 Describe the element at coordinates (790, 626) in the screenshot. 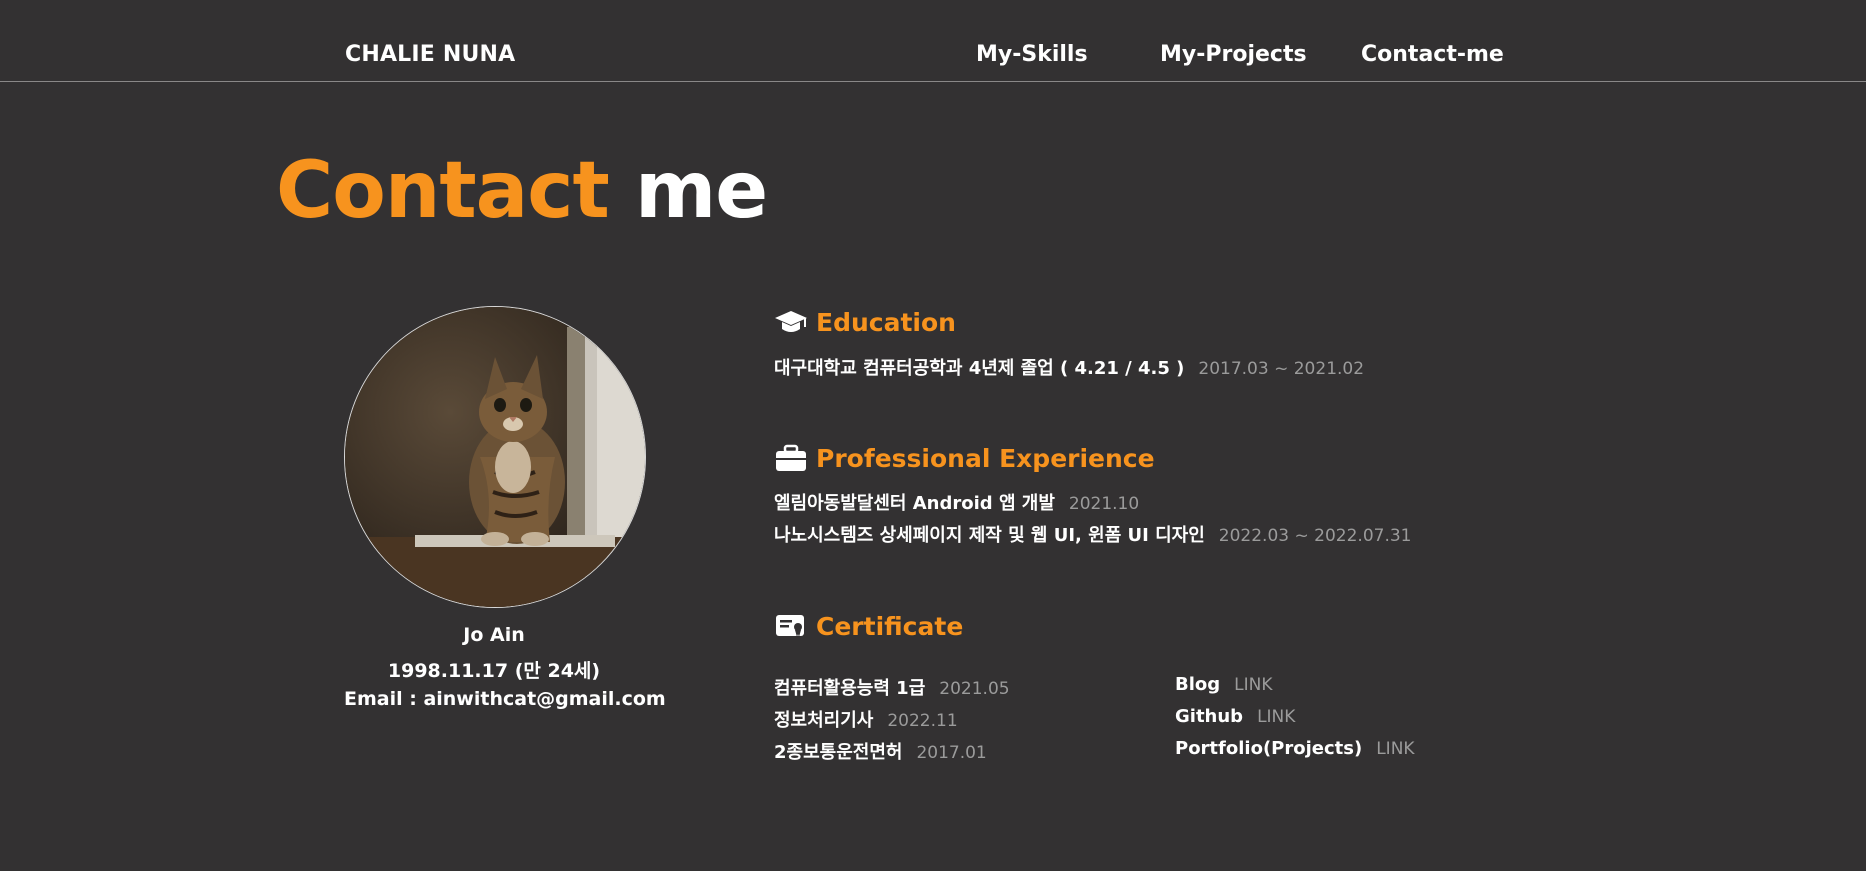

I see `certificate-icon` at that location.